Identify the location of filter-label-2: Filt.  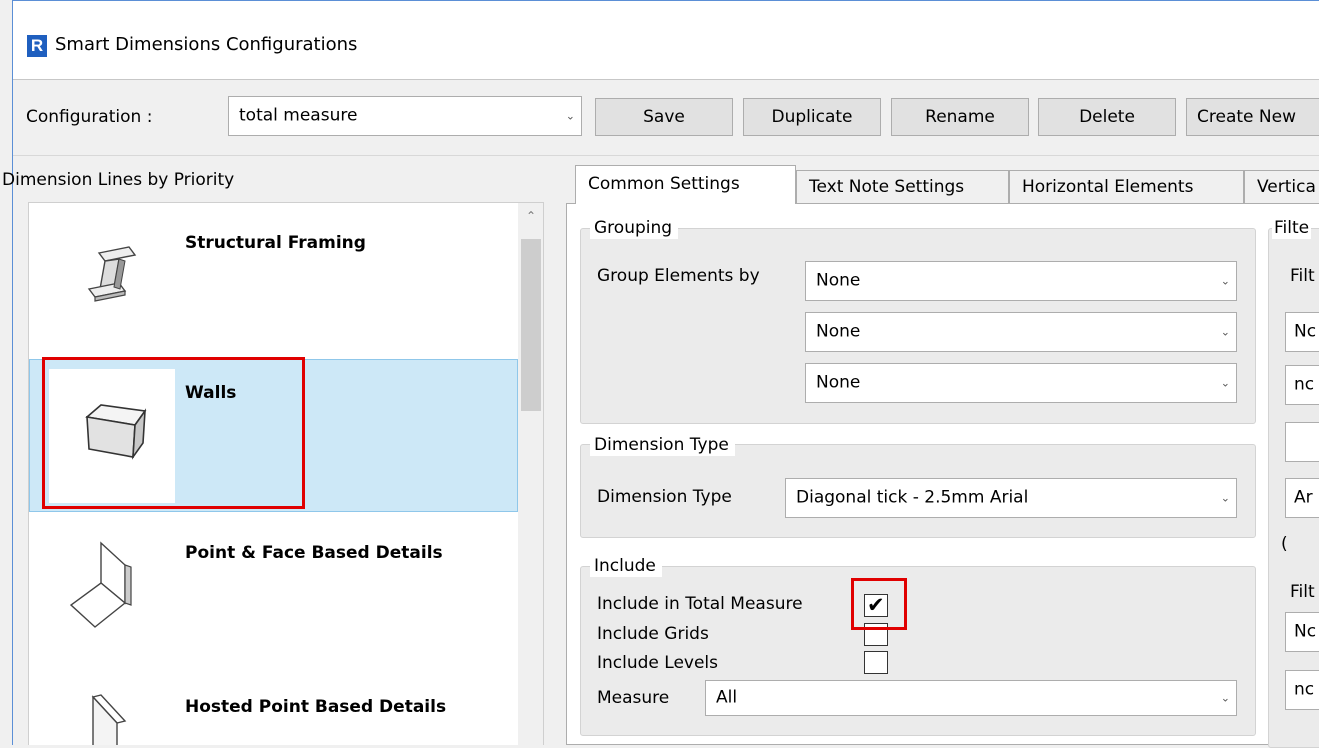
(1302, 592).